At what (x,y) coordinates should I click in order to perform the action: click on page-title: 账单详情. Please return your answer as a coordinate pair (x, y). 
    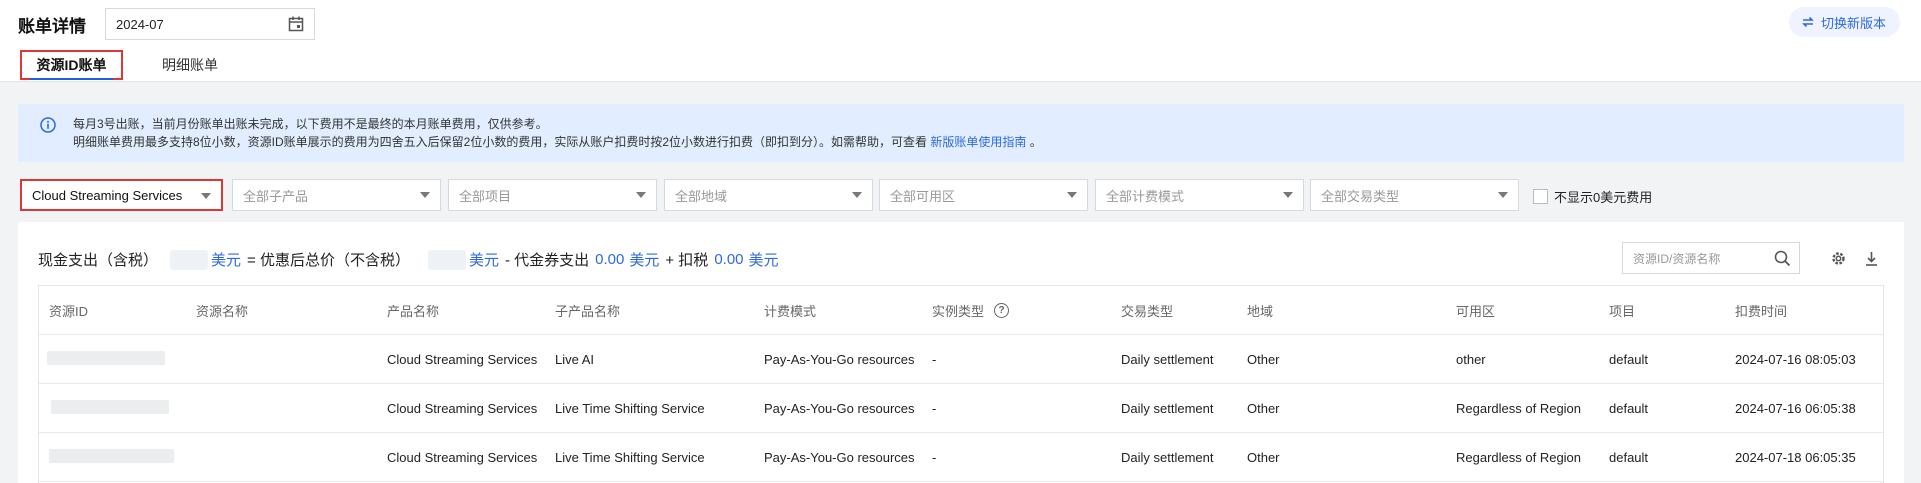
    Looking at the image, I should click on (52, 26).